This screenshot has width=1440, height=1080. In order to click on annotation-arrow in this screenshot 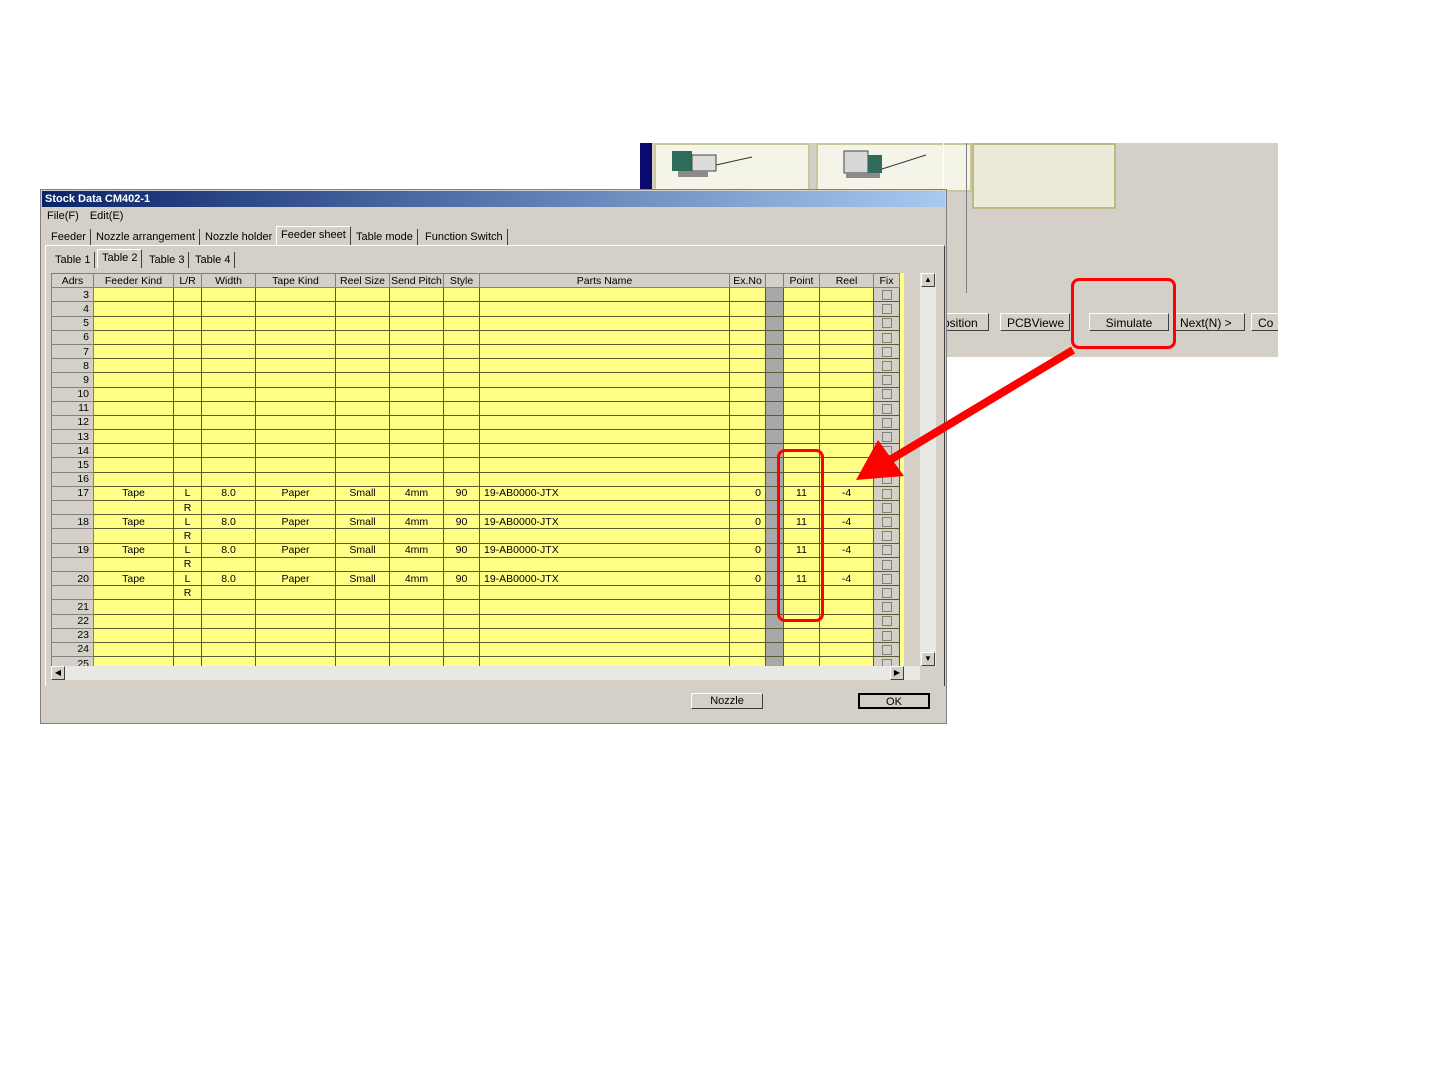, I will do `click(966, 413)`.